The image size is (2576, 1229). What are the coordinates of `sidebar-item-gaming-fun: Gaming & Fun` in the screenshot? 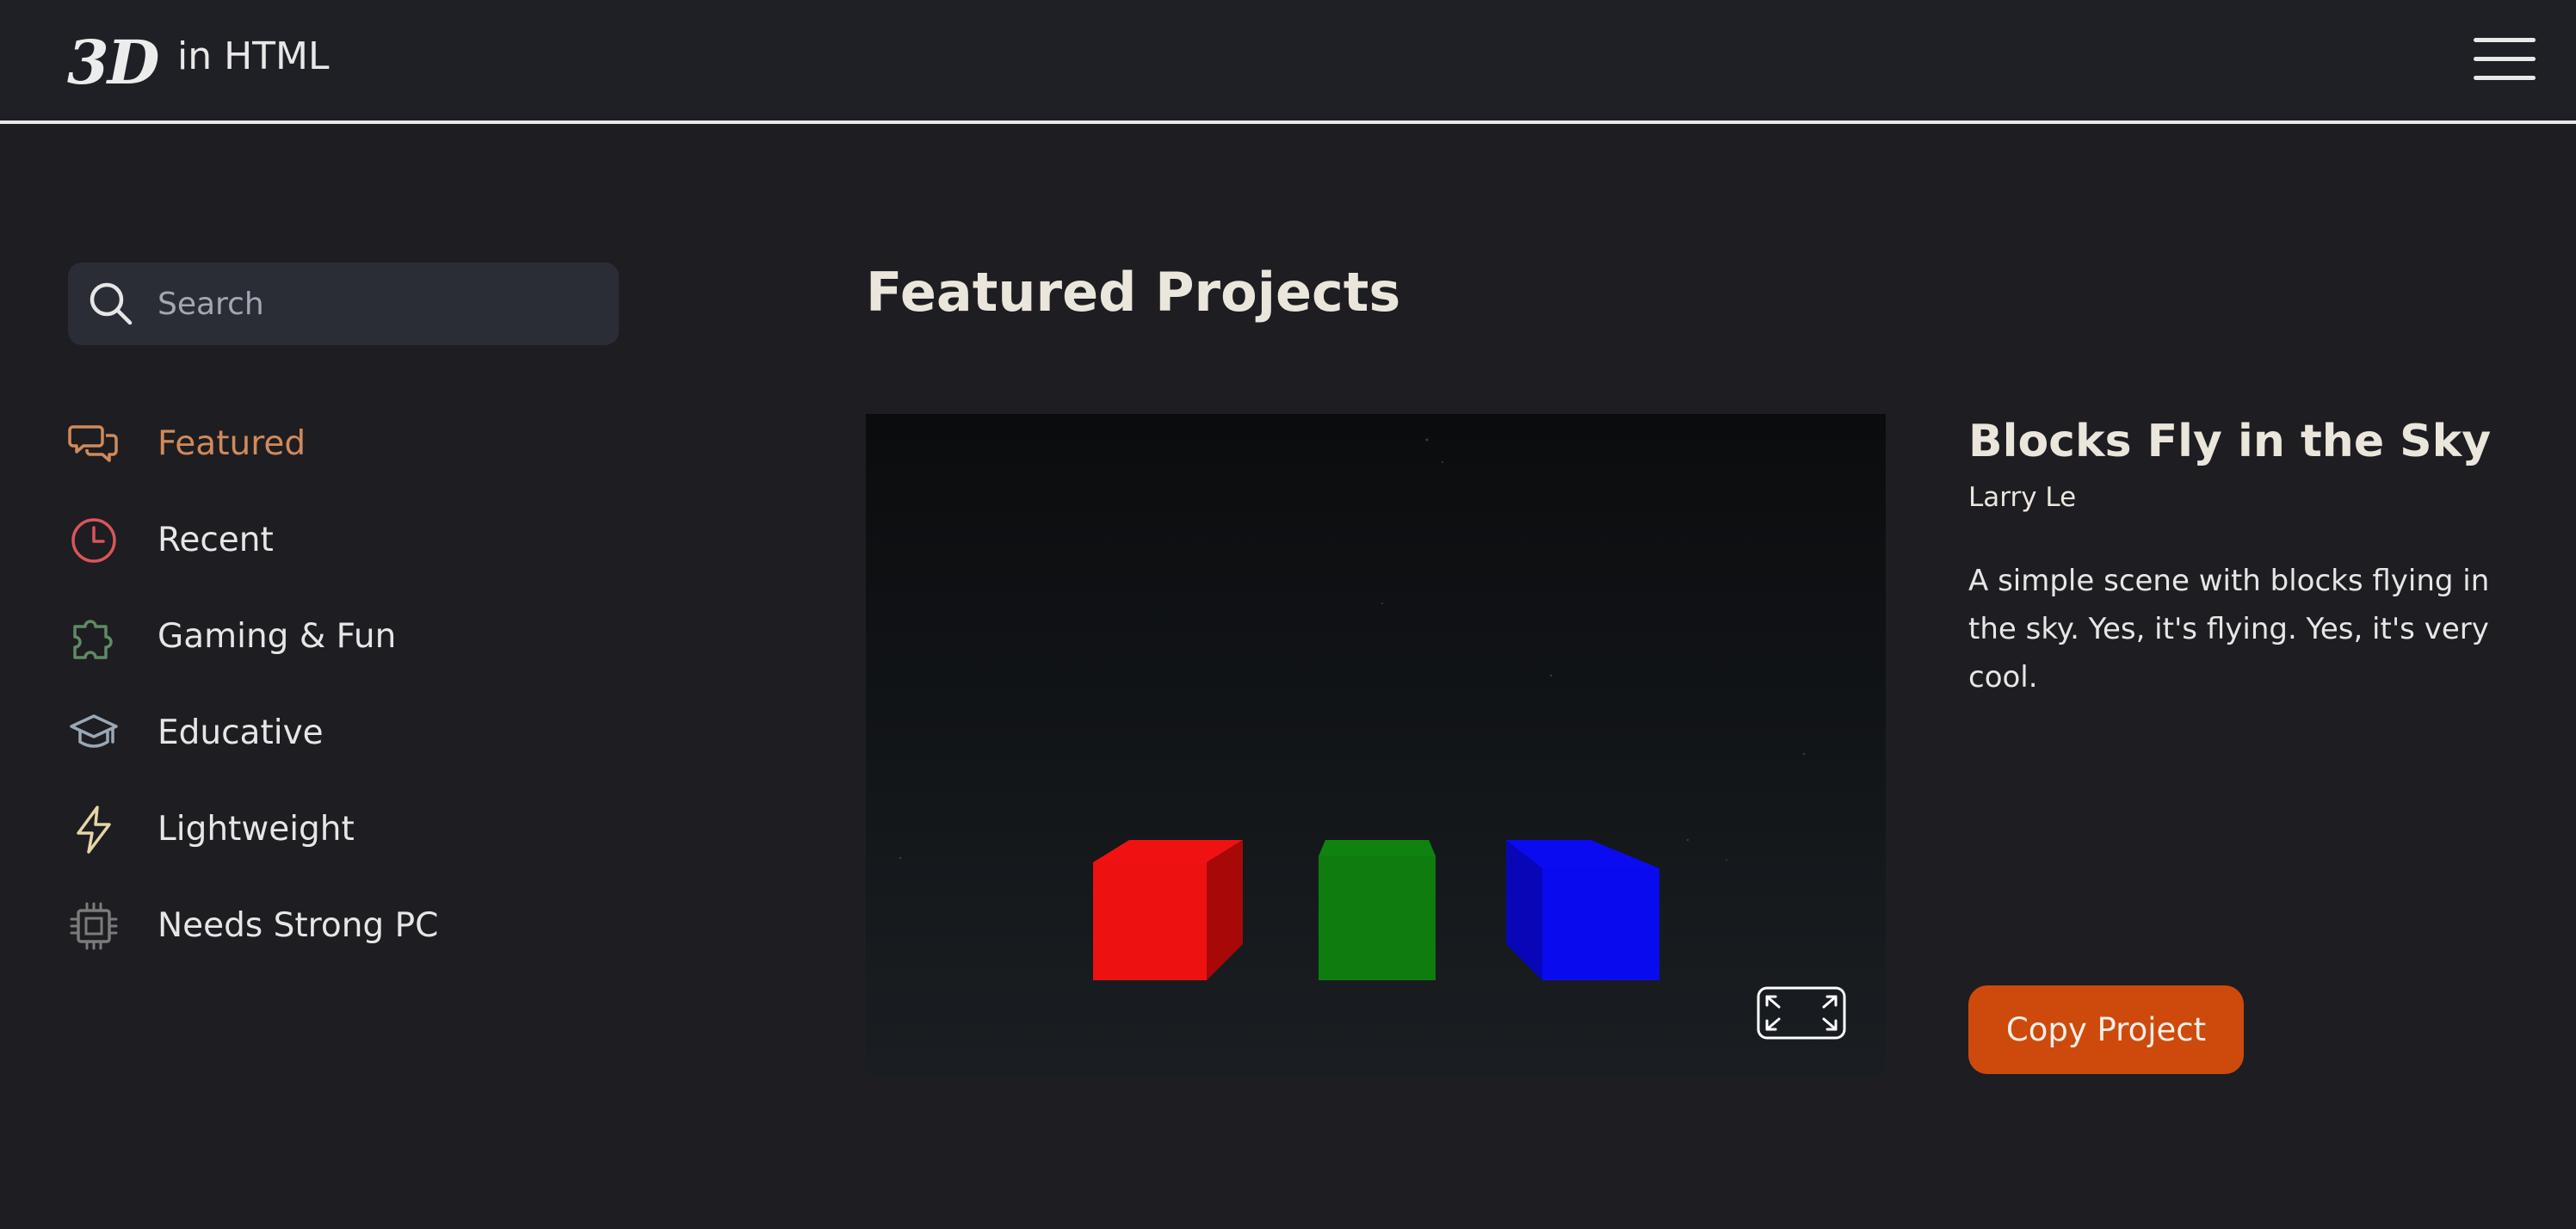 It's located at (343, 636).